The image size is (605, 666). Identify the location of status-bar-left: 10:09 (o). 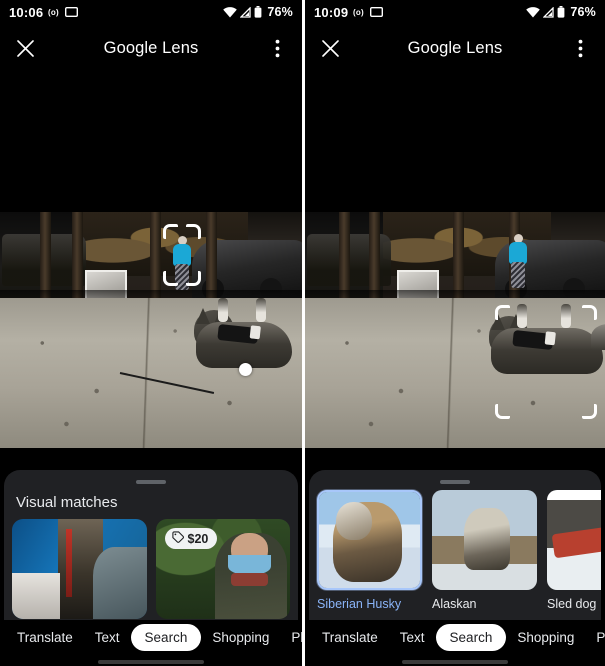
(349, 12).